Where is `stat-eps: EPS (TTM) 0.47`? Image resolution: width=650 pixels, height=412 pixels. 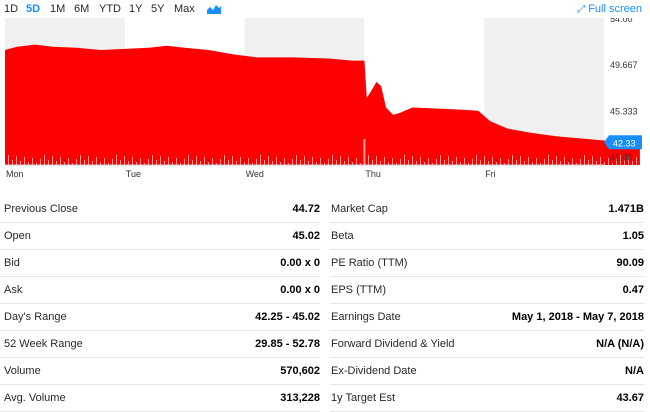
stat-eps: EPS (TTM) 0.47 is located at coordinates (487, 290).